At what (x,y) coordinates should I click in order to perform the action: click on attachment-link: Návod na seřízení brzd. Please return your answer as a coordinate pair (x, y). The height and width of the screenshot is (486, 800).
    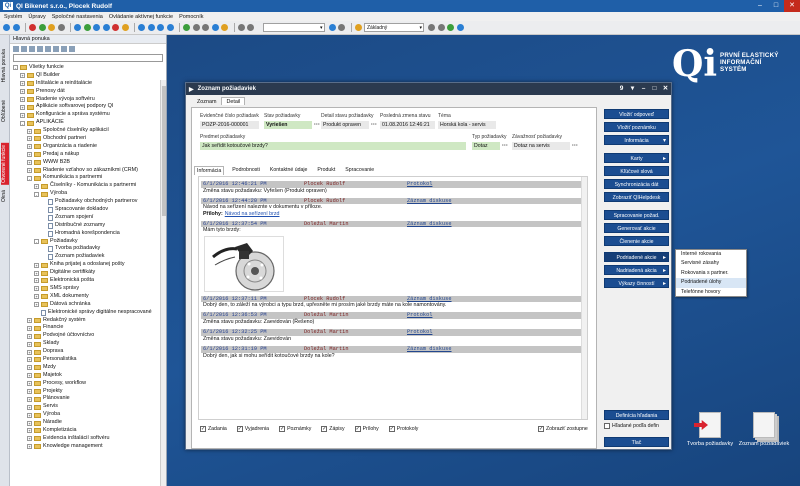
    Looking at the image, I should click on (252, 214).